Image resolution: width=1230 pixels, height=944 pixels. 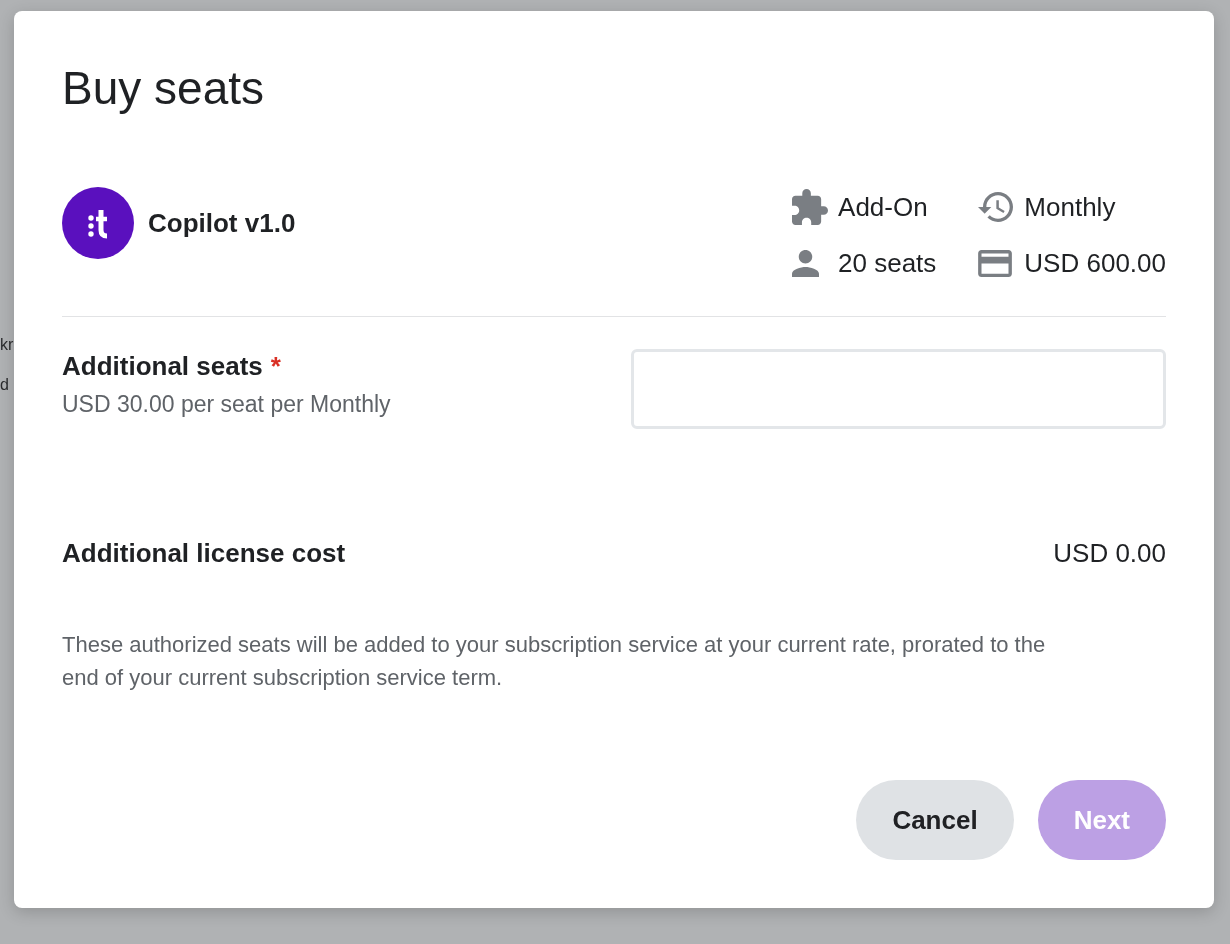 I want to click on history-clock-icon, so click(x=996, y=207).